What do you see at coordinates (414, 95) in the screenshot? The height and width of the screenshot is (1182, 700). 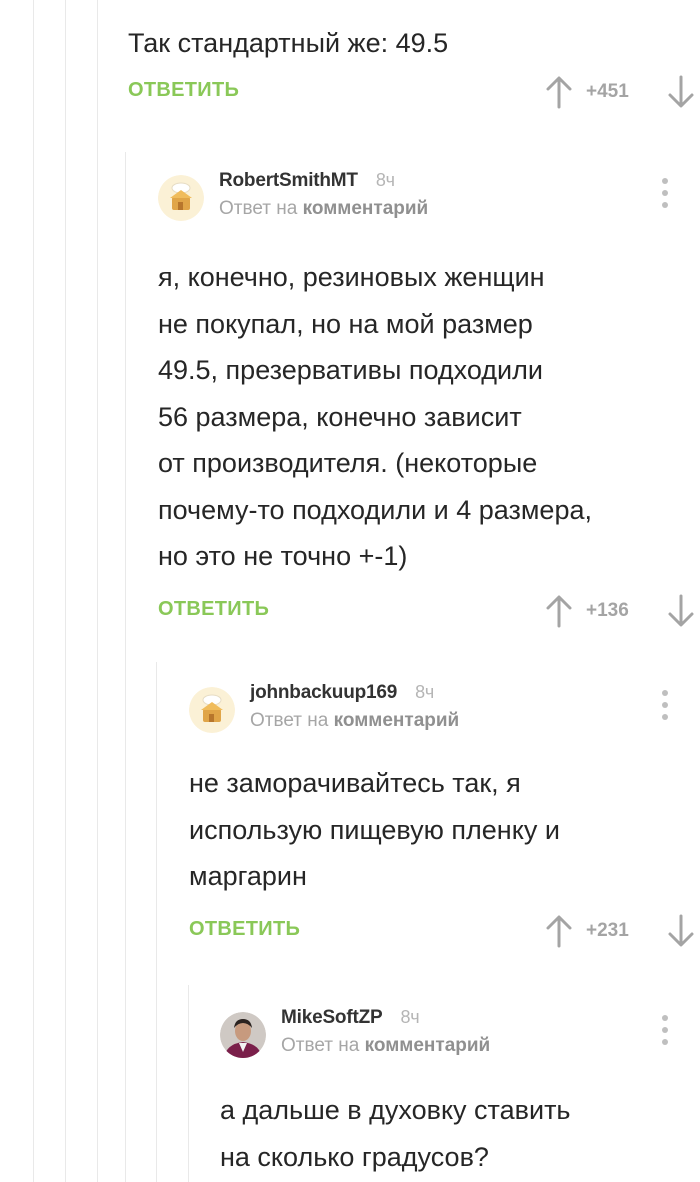 I see `comment-actions: ОТВЕТИТЬ +451` at bounding box center [414, 95].